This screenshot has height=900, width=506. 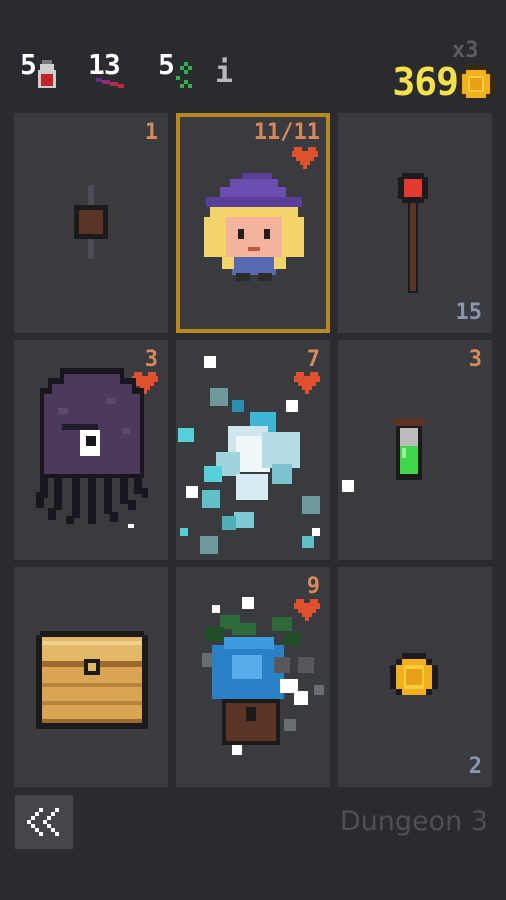 I want to click on ent-sprite, so click(x=263, y=676).